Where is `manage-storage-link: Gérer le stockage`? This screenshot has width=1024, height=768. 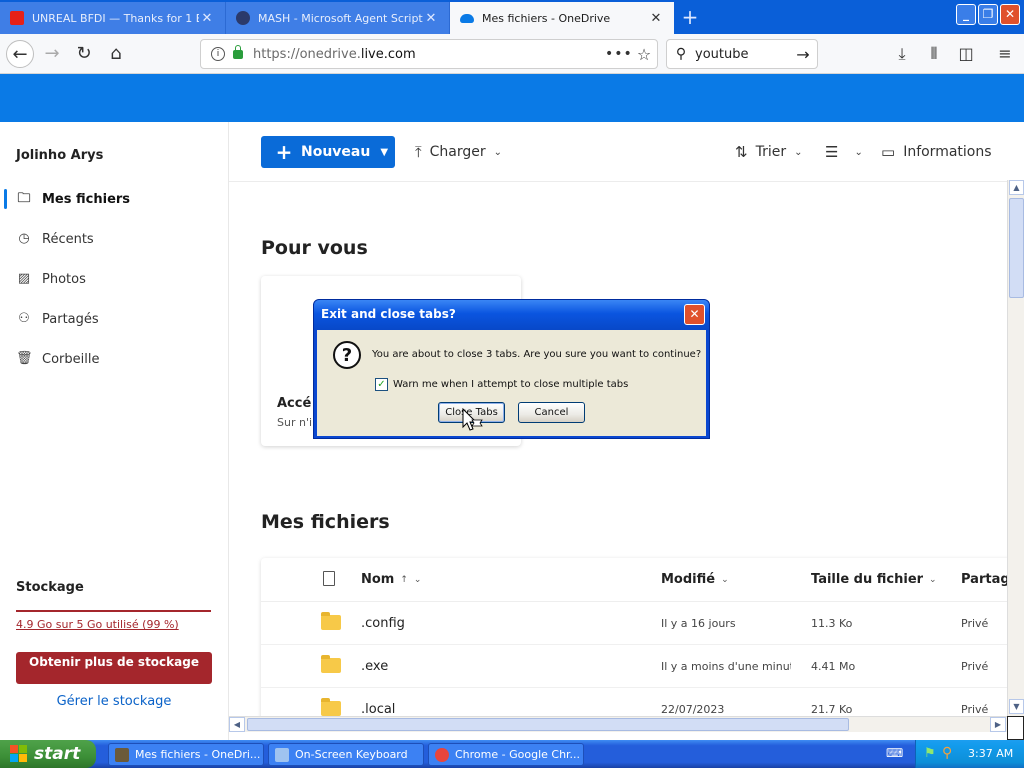
manage-storage-link: Gérer le stockage is located at coordinates (114, 701).